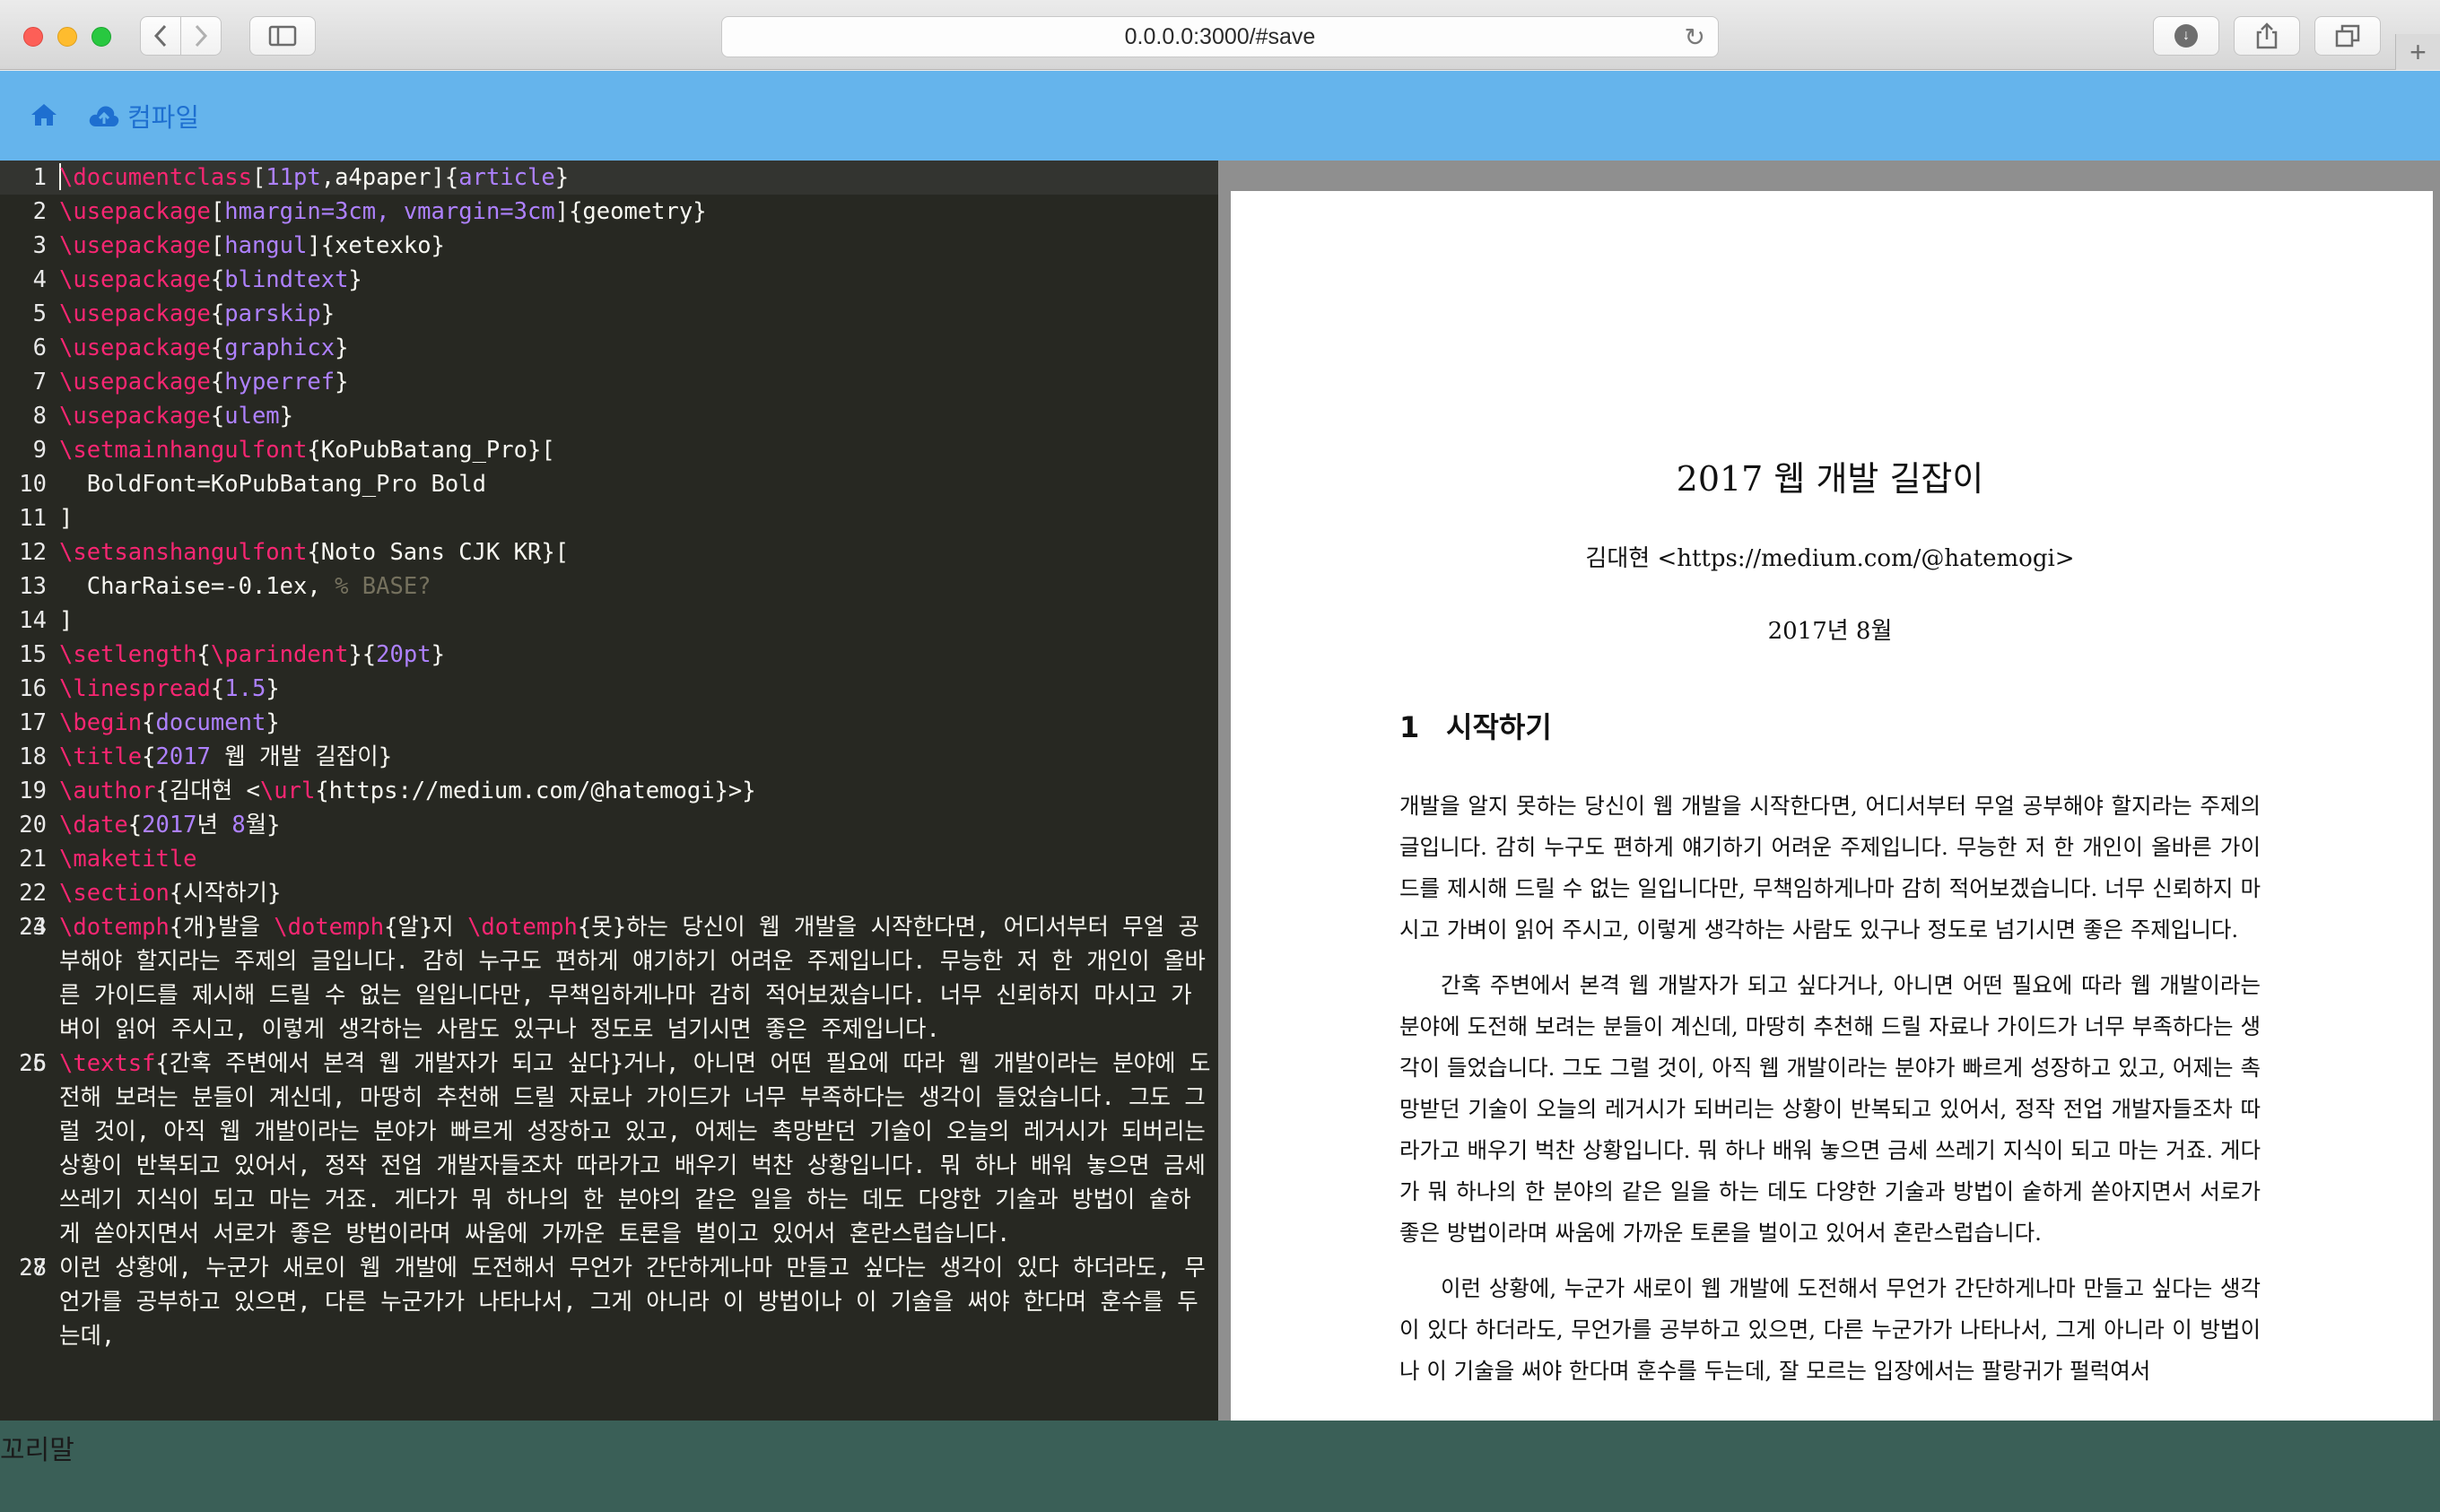  I want to click on code-line: 22 \section{시작하기}, so click(609, 893).